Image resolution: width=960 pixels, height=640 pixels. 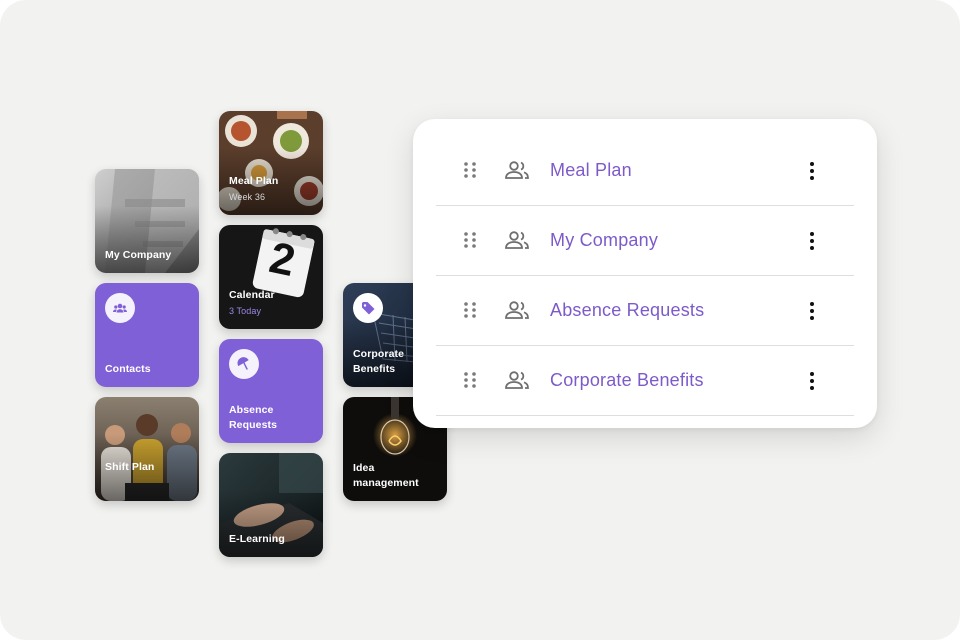 What do you see at coordinates (130, 467) in the screenshot?
I see `tile-label: Shift Plan` at bounding box center [130, 467].